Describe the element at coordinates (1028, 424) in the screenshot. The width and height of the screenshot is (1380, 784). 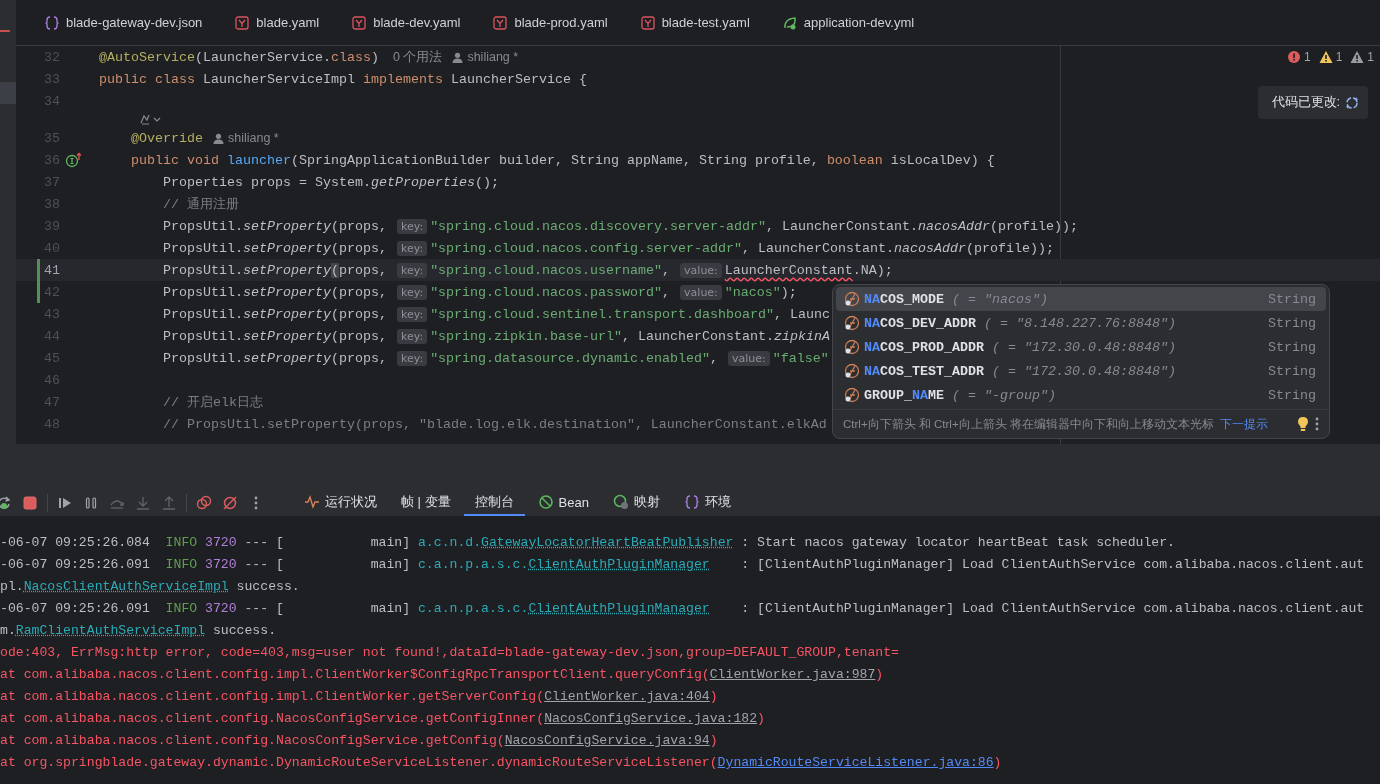
I see `hint-text: Ctrl+向下箭头 和 Ctrl+向上箭头 将在编辑器中向下和向上移动文本光标` at that location.